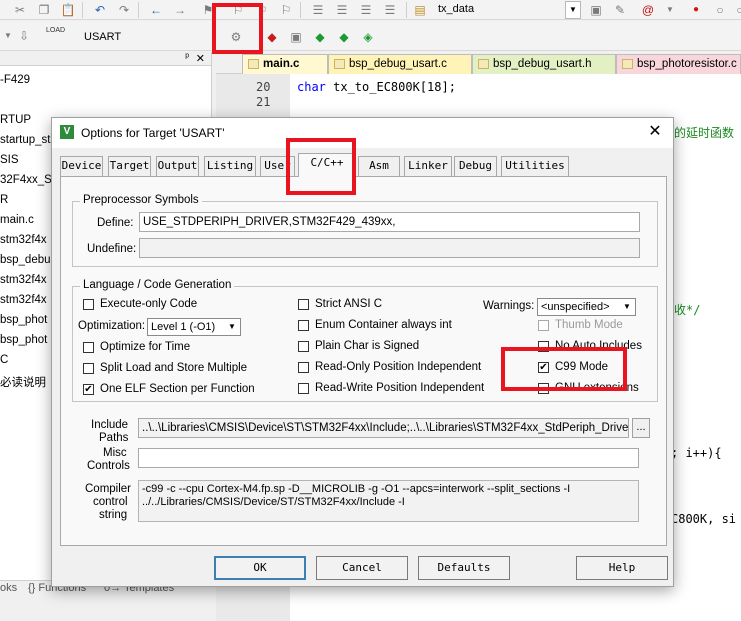 This screenshot has width=741, height=621. What do you see at coordinates (620, 10) in the screenshot?
I see `replace-icon: ✎` at bounding box center [620, 10].